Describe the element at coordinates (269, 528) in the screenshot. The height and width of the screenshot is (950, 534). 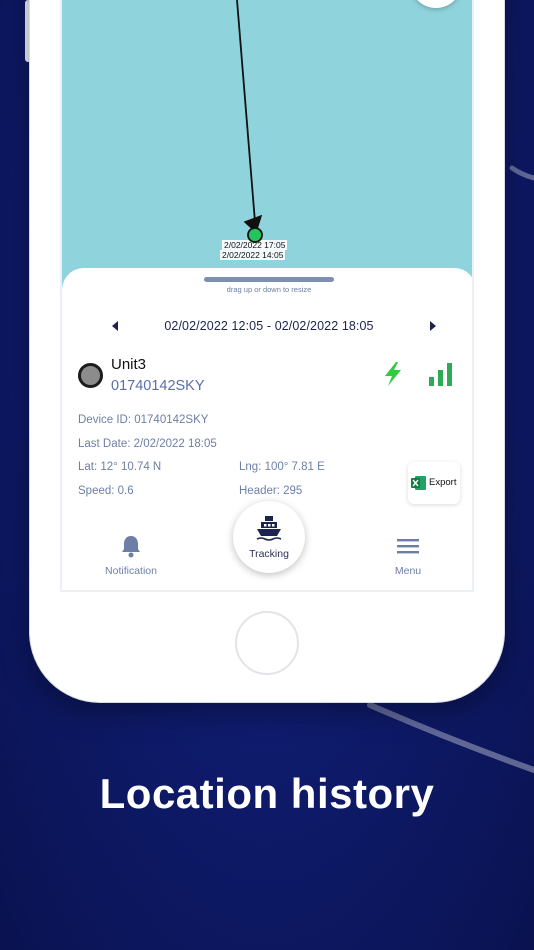
I see `ship-icon` at that location.